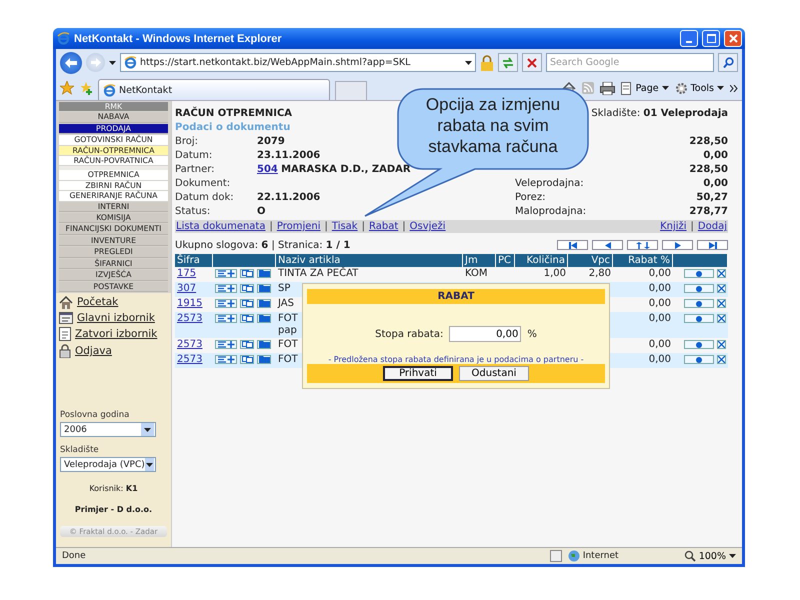 The image size is (800, 600). I want to click on action-link: Lista dokumenata, so click(221, 226).